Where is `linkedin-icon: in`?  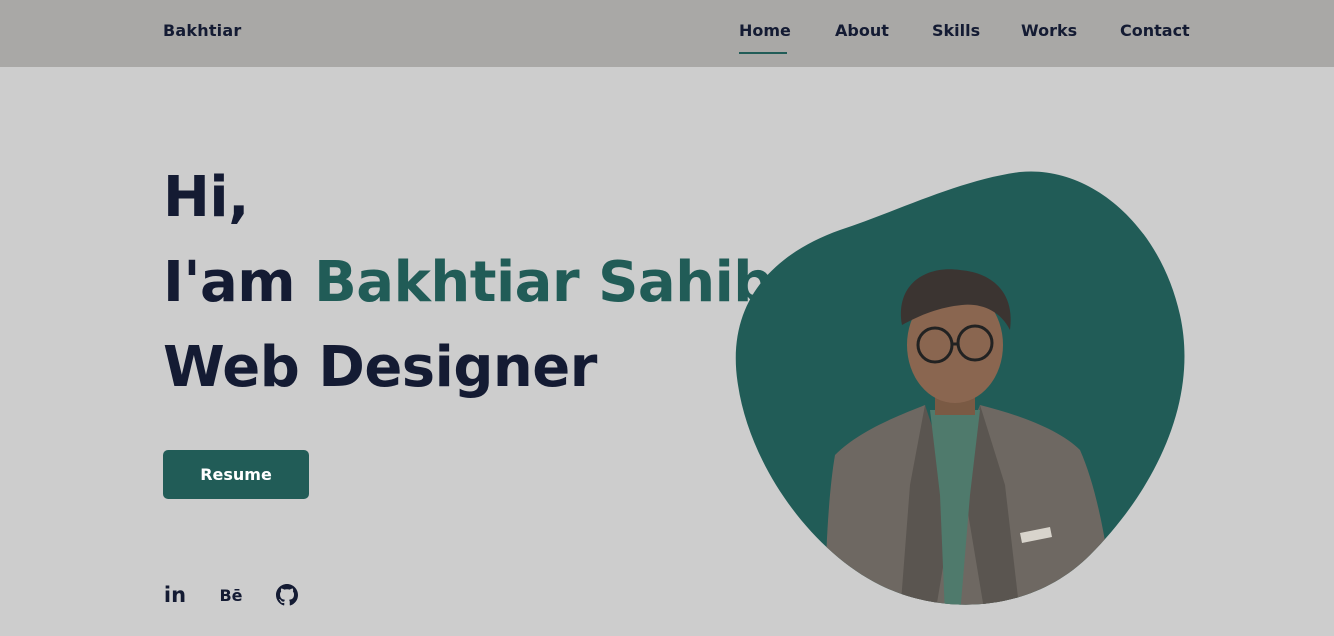
linkedin-icon: in is located at coordinates (175, 595).